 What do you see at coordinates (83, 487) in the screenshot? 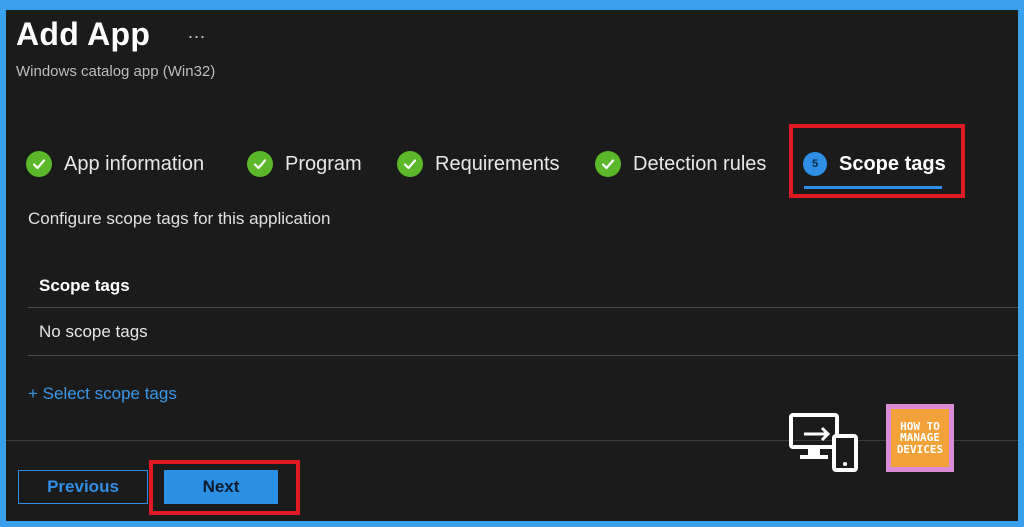
I see `previous-button: Previous` at bounding box center [83, 487].